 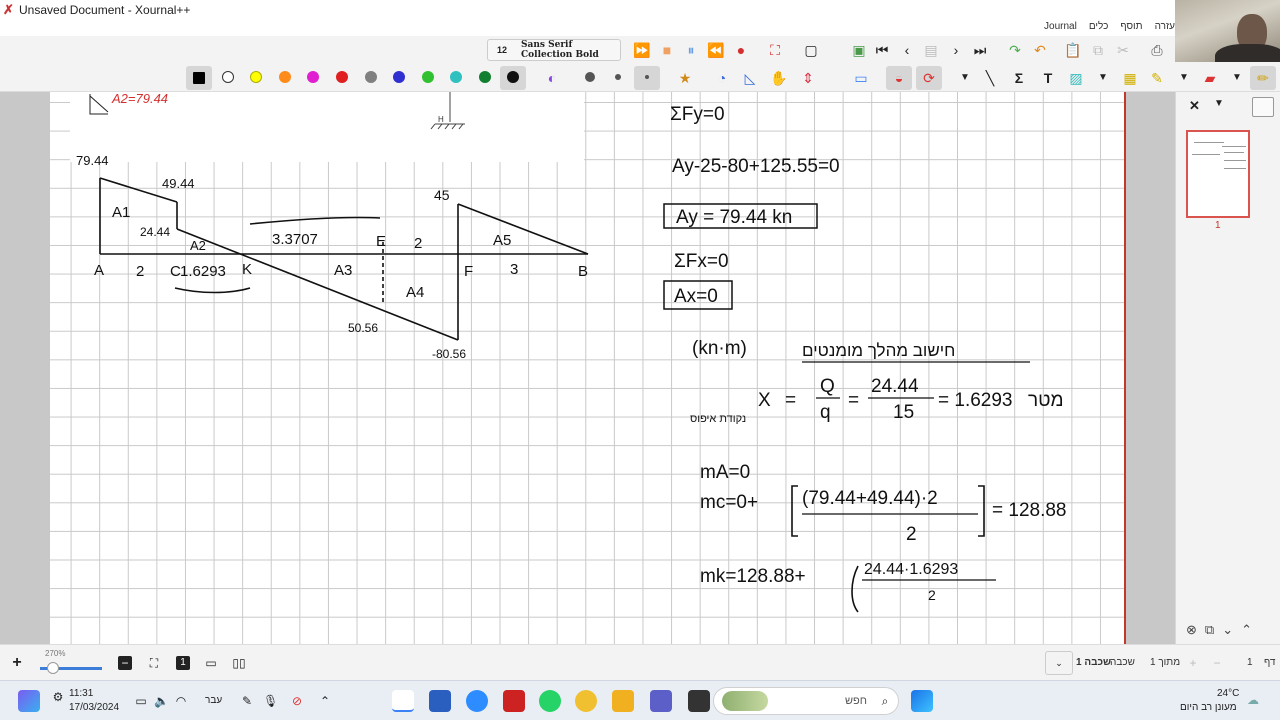 What do you see at coordinates (1250, 662) in the screenshot?
I see `page-number-value: 1` at bounding box center [1250, 662].